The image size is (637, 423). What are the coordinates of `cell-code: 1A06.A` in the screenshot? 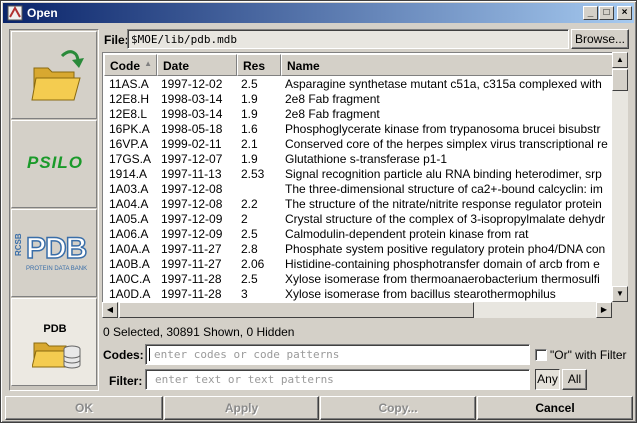 It's located at (129, 234).